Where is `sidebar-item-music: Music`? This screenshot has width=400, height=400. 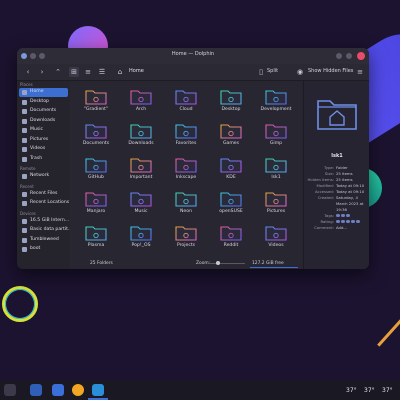 sidebar-item-music: Music is located at coordinates (43, 130).